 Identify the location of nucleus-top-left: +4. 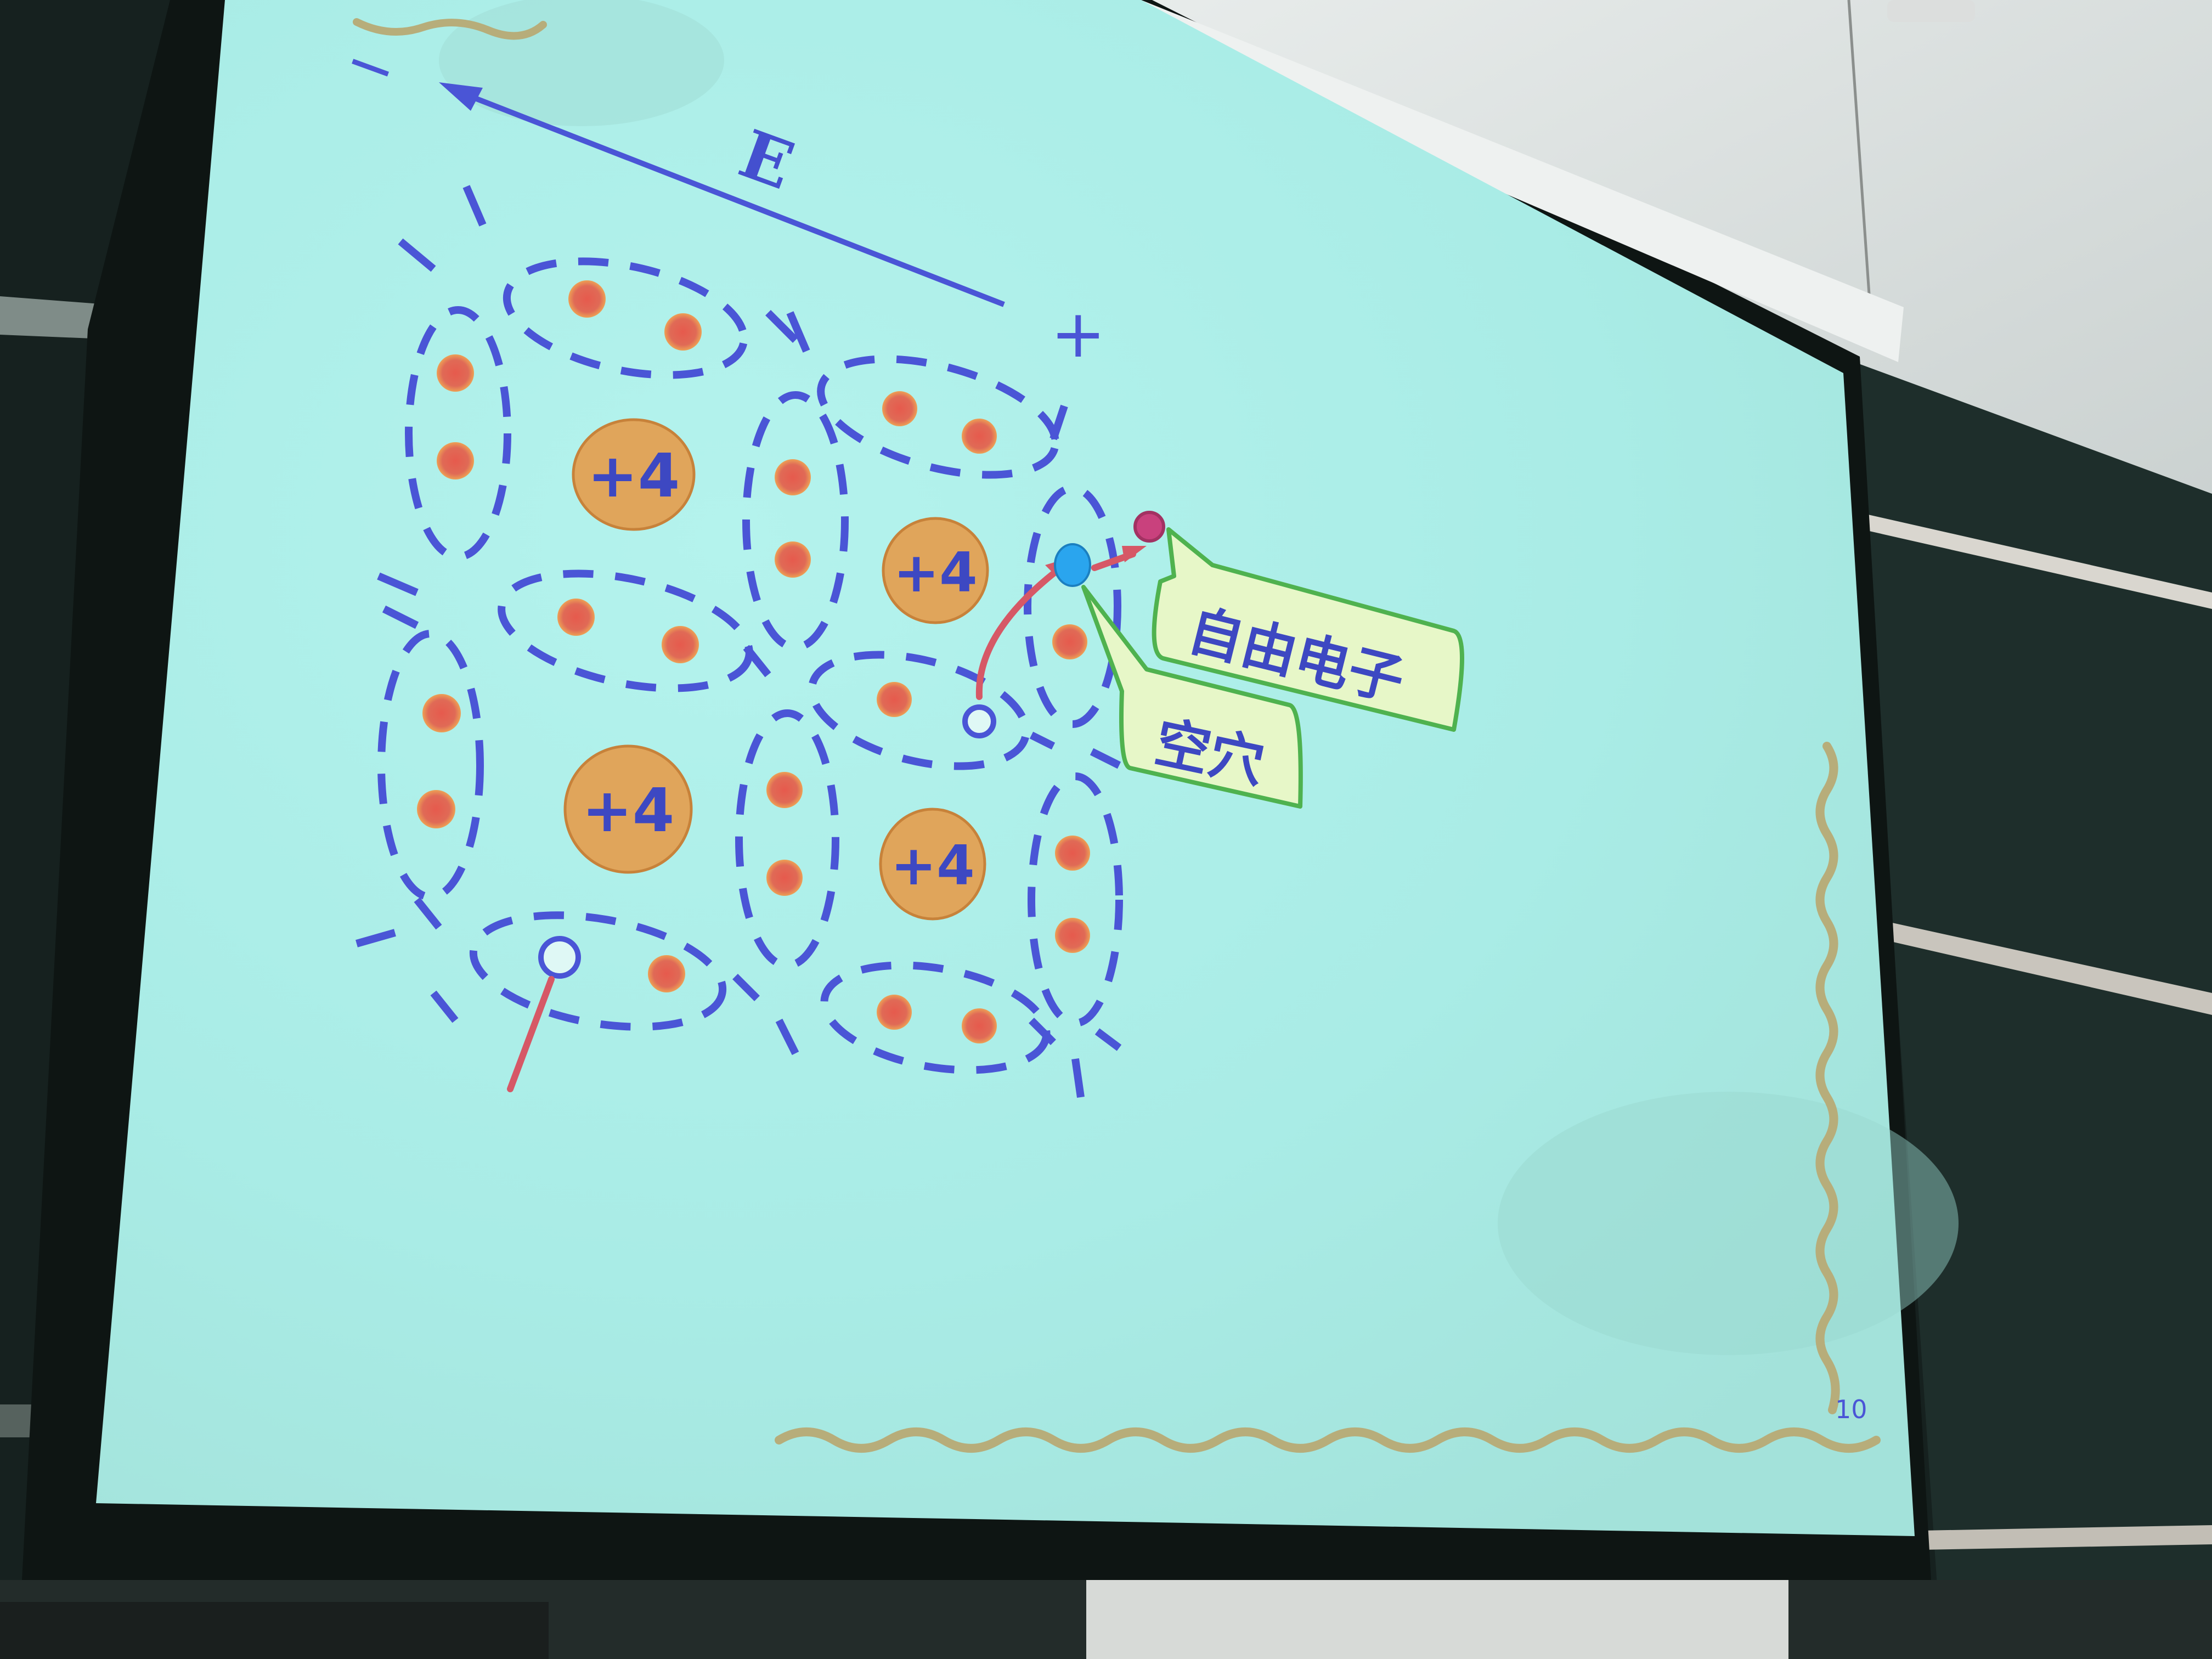
(634, 474).